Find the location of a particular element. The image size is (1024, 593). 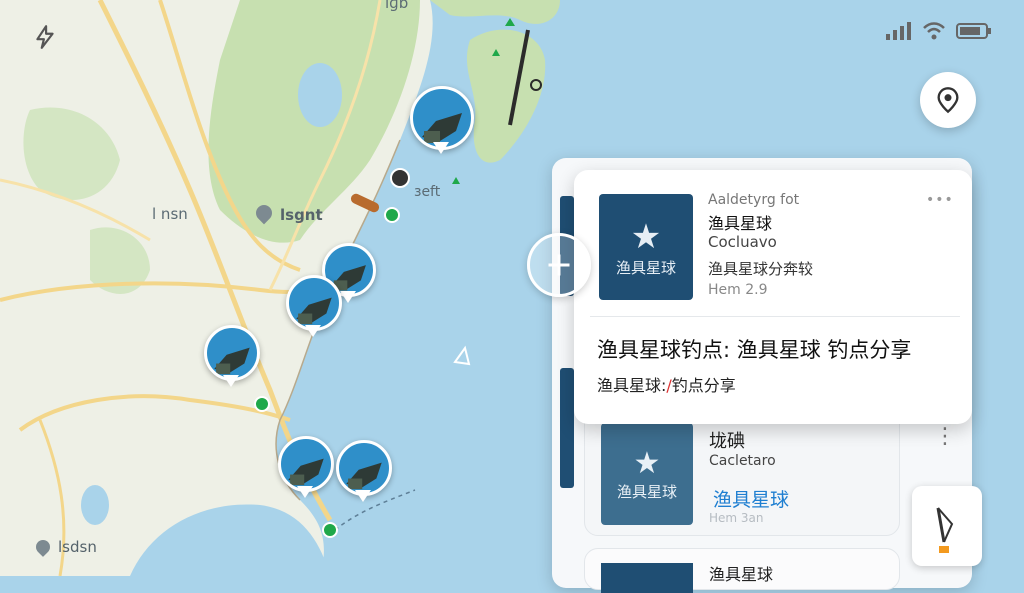

plus-icon is located at coordinates (559, 265).